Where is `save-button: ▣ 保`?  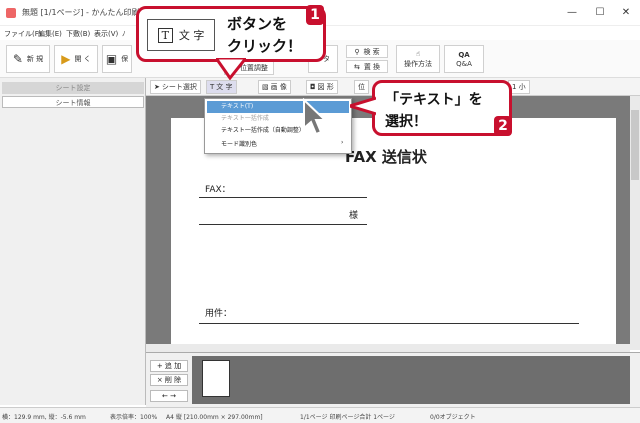 save-button: ▣ 保 is located at coordinates (117, 59).